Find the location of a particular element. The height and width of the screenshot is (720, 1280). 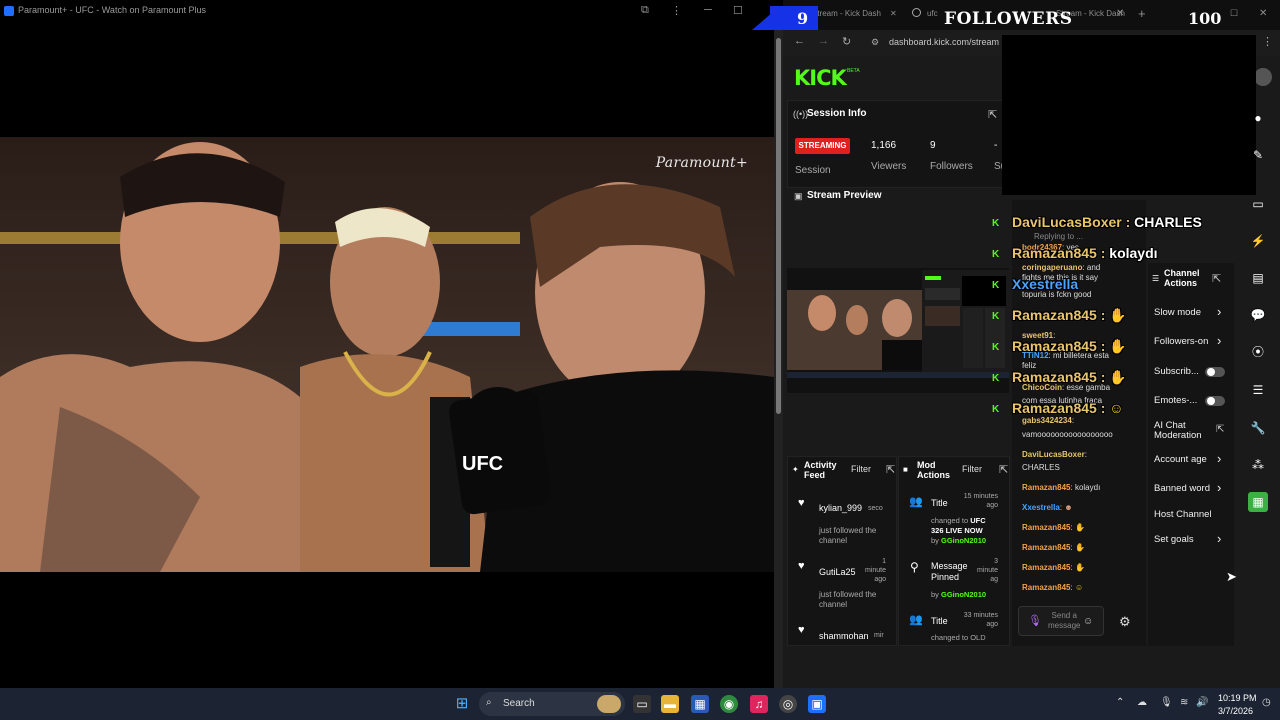

channel-actions-title-2: Actions is located at coordinates (1181, 283).